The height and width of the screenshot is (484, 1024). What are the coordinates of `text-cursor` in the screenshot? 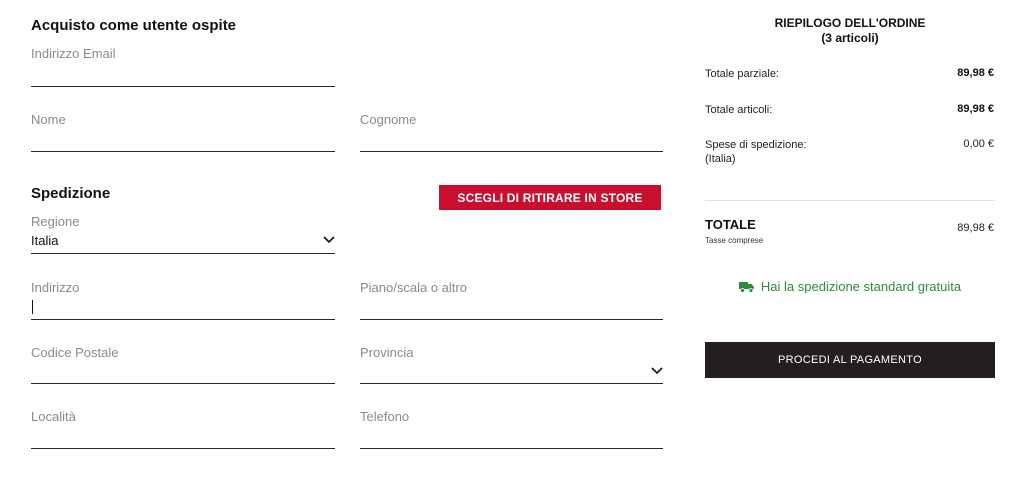 It's located at (32, 307).